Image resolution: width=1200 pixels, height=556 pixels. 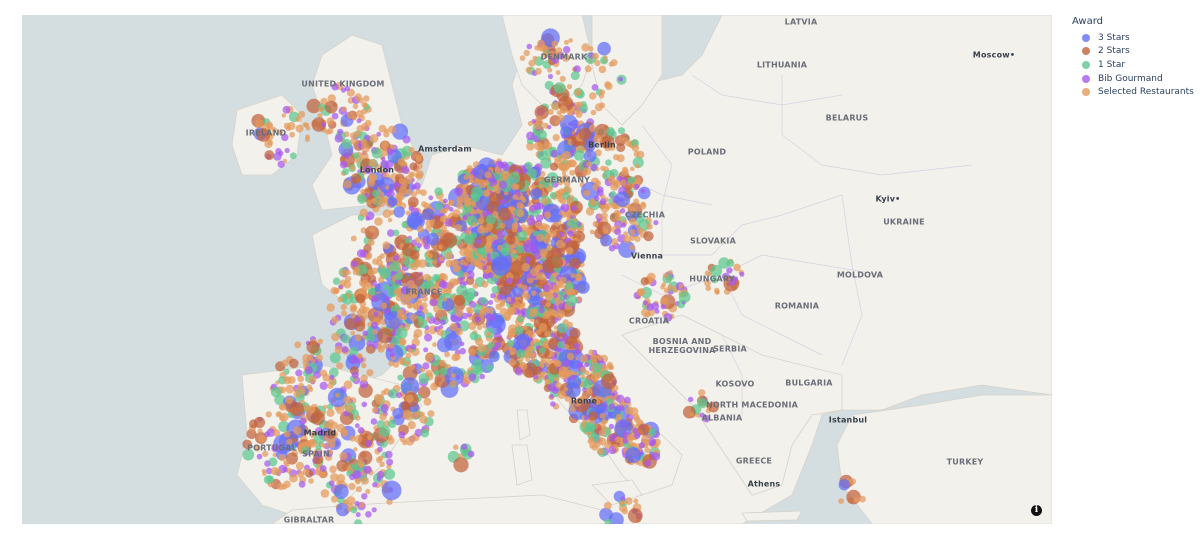 What do you see at coordinates (1131, 92) in the screenshot?
I see `legend-item-selected-restaurants: Selected Restaurants` at bounding box center [1131, 92].